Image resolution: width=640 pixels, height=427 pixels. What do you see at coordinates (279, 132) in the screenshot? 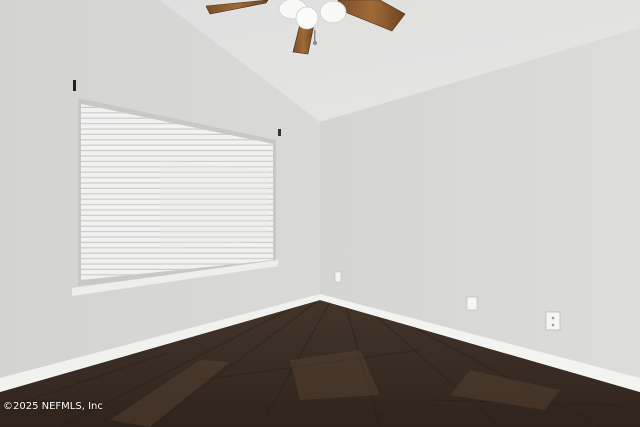
I see `curtain-hook-right` at bounding box center [279, 132].